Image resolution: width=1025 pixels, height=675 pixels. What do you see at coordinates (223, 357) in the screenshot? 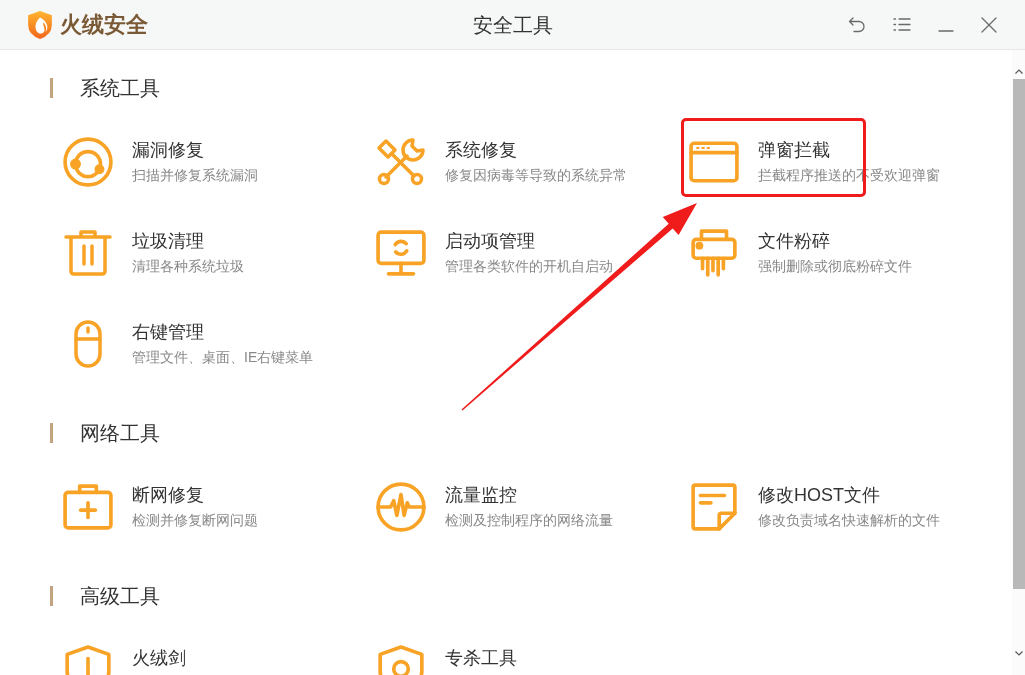
I see `tool-description: 管理文件、桌面、IE右键菜单` at bounding box center [223, 357].